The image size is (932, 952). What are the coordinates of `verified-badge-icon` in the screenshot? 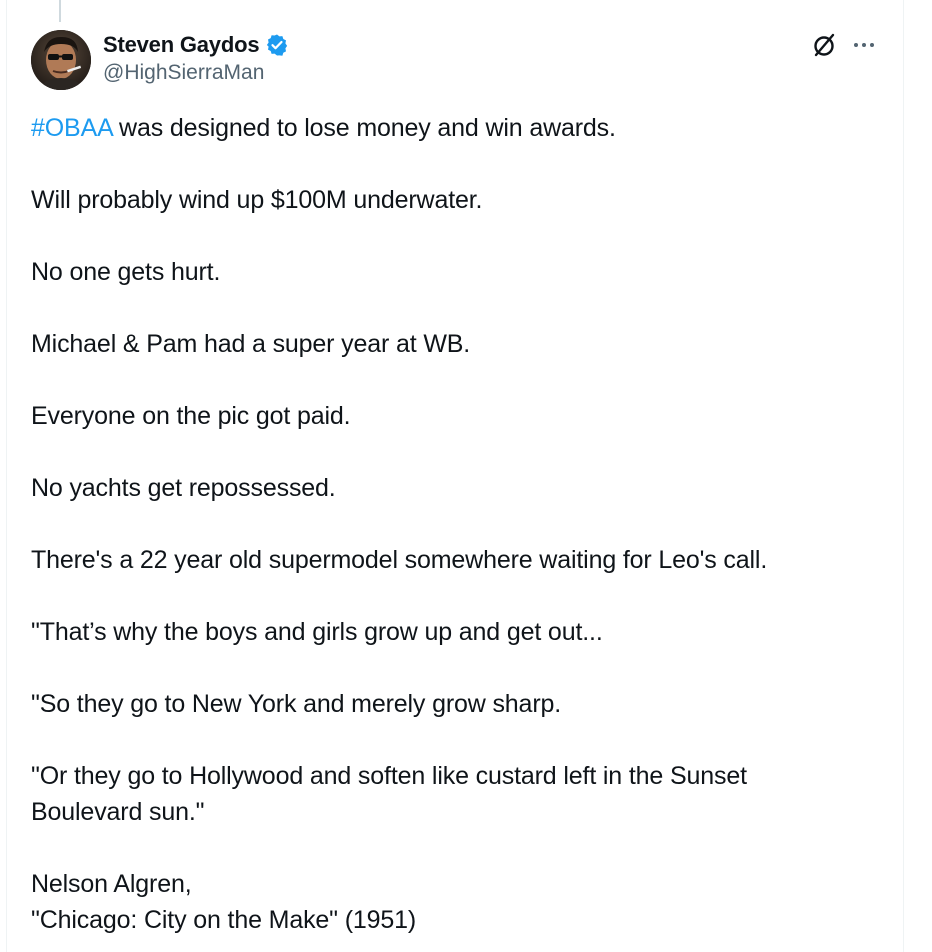 It's located at (277, 45).